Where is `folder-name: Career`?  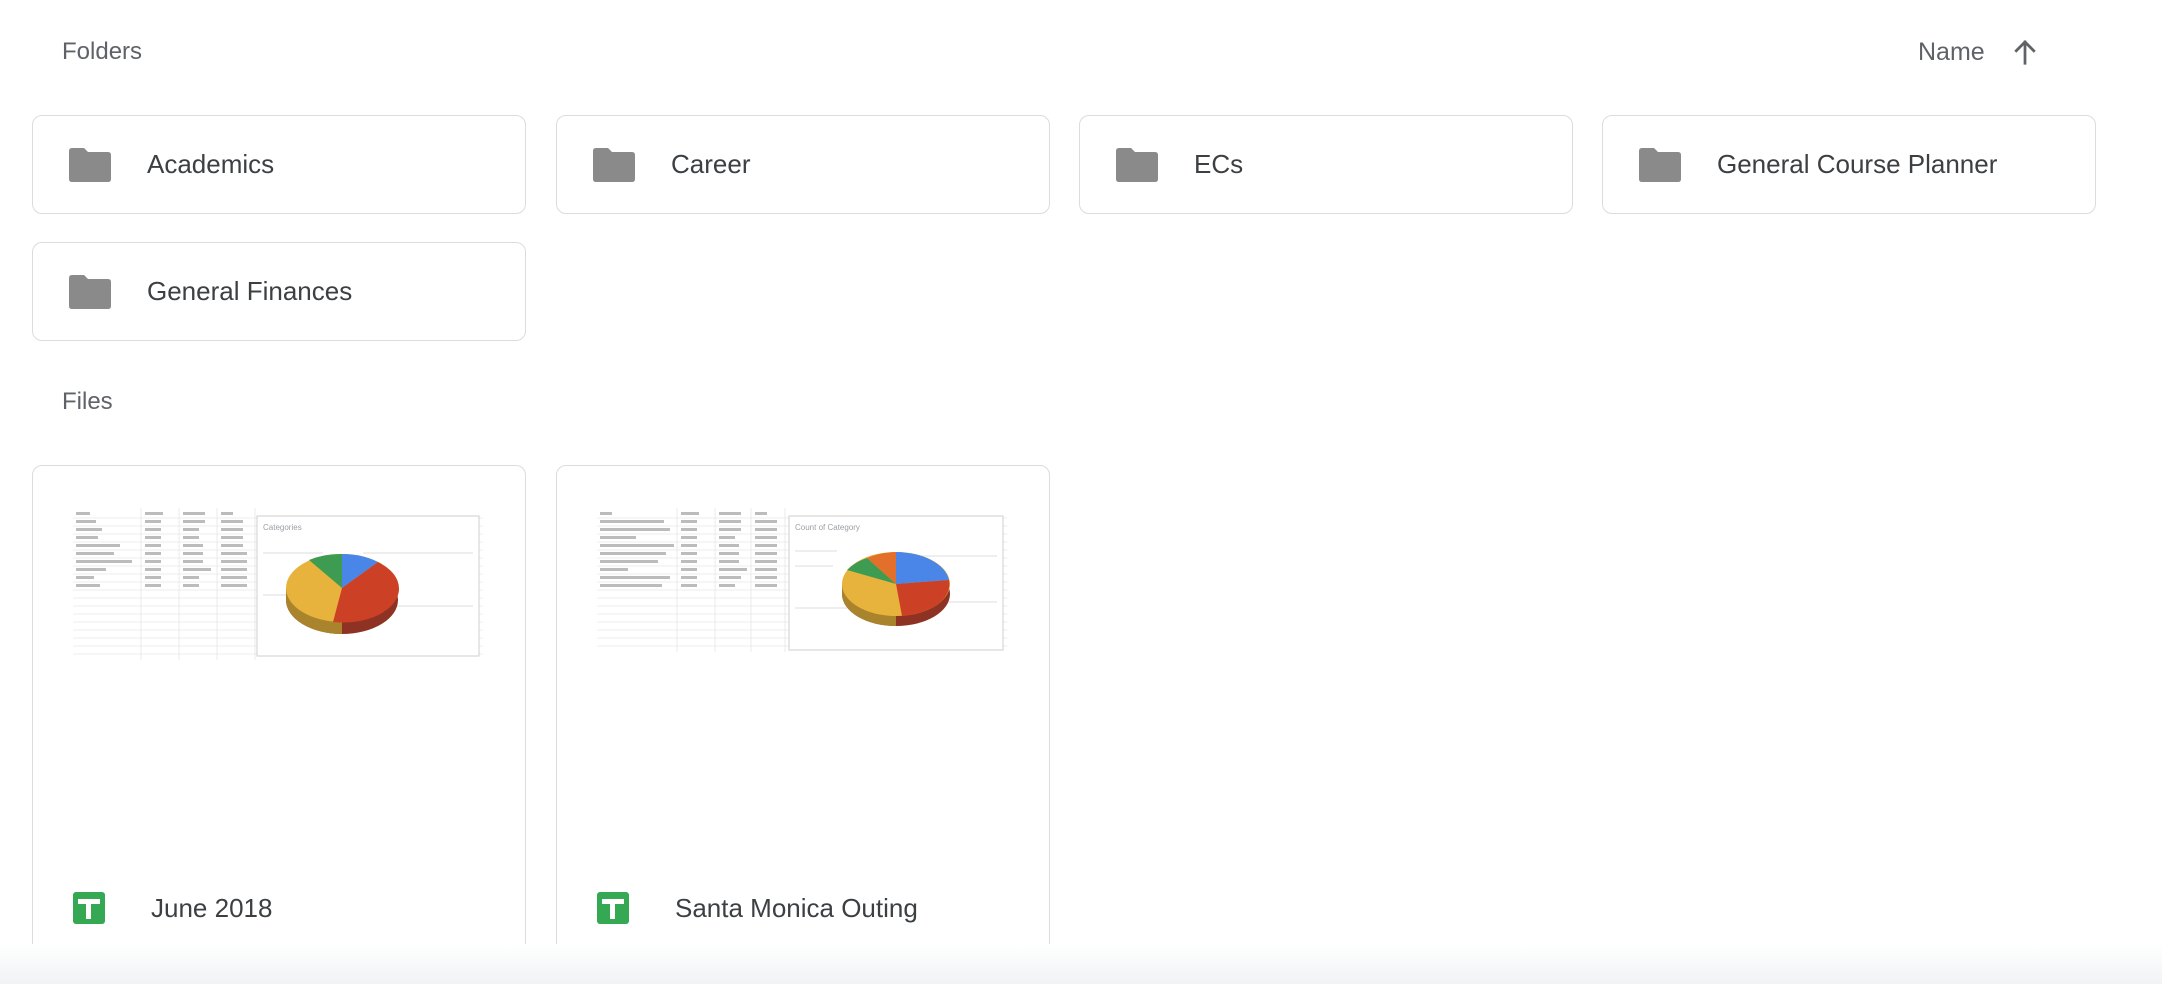
folder-name: Career is located at coordinates (711, 164).